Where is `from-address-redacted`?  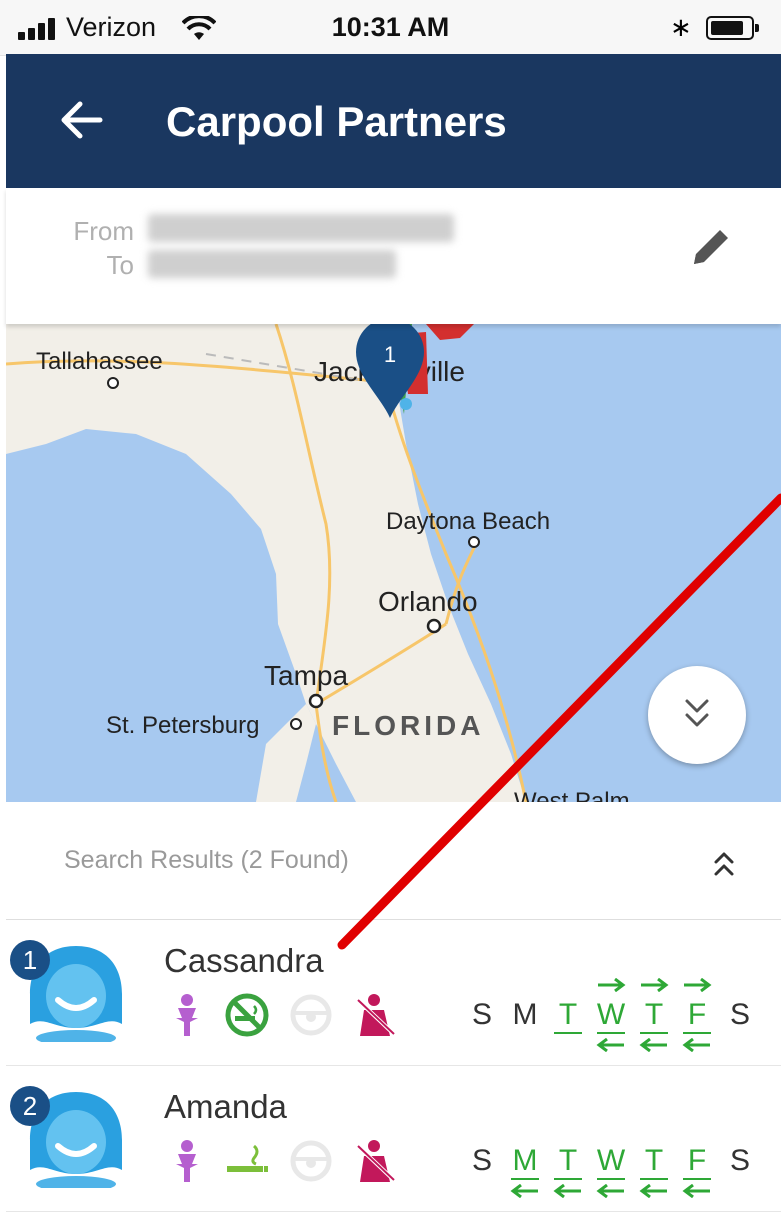
from-address-redacted is located at coordinates (301, 228).